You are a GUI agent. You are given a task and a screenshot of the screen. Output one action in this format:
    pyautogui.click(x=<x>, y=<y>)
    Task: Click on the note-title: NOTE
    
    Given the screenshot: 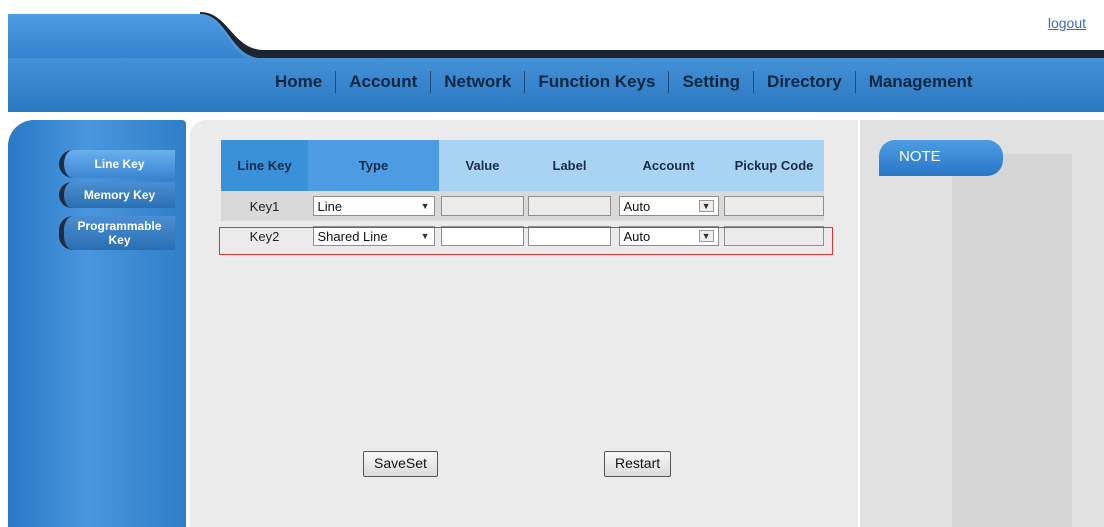 What is the action you would take?
    pyautogui.click(x=941, y=158)
    